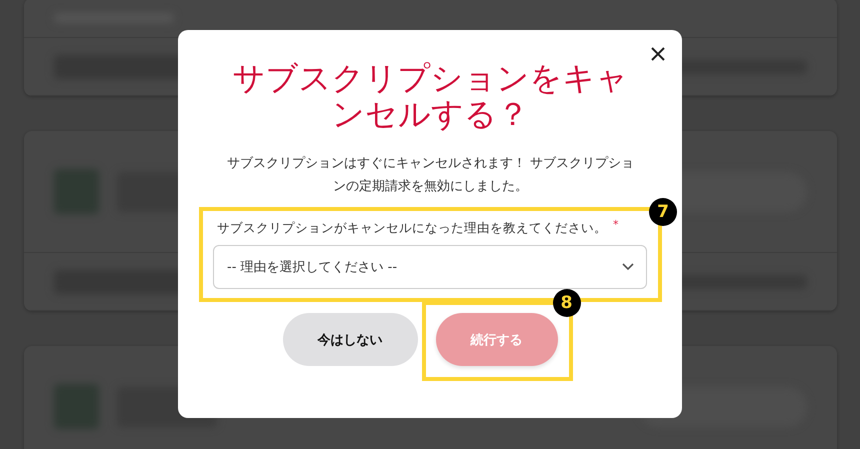  Describe the element at coordinates (615, 225) in the screenshot. I see `required-mark: *` at that location.